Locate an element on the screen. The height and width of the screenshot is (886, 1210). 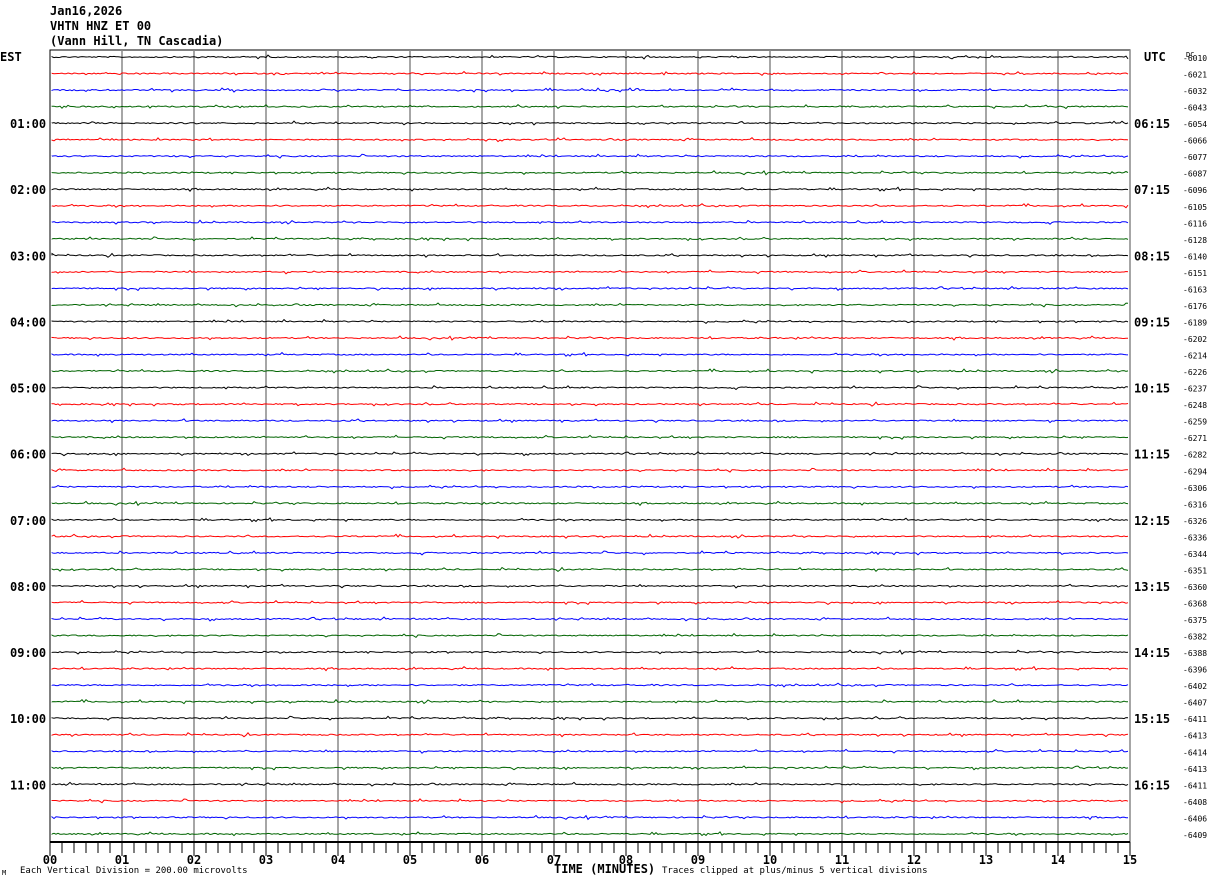
dc-offset-label: -6054 is located at coordinates (1195, 124).